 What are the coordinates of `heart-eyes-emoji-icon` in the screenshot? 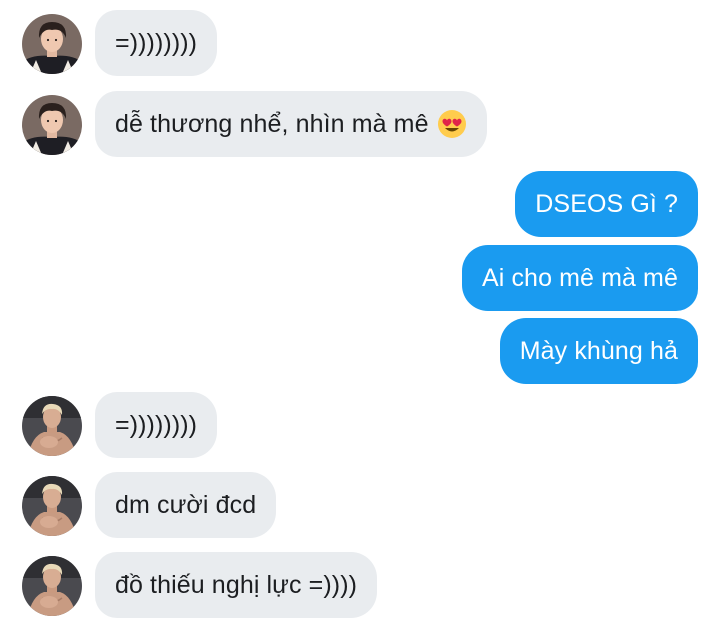 It's located at (451, 124).